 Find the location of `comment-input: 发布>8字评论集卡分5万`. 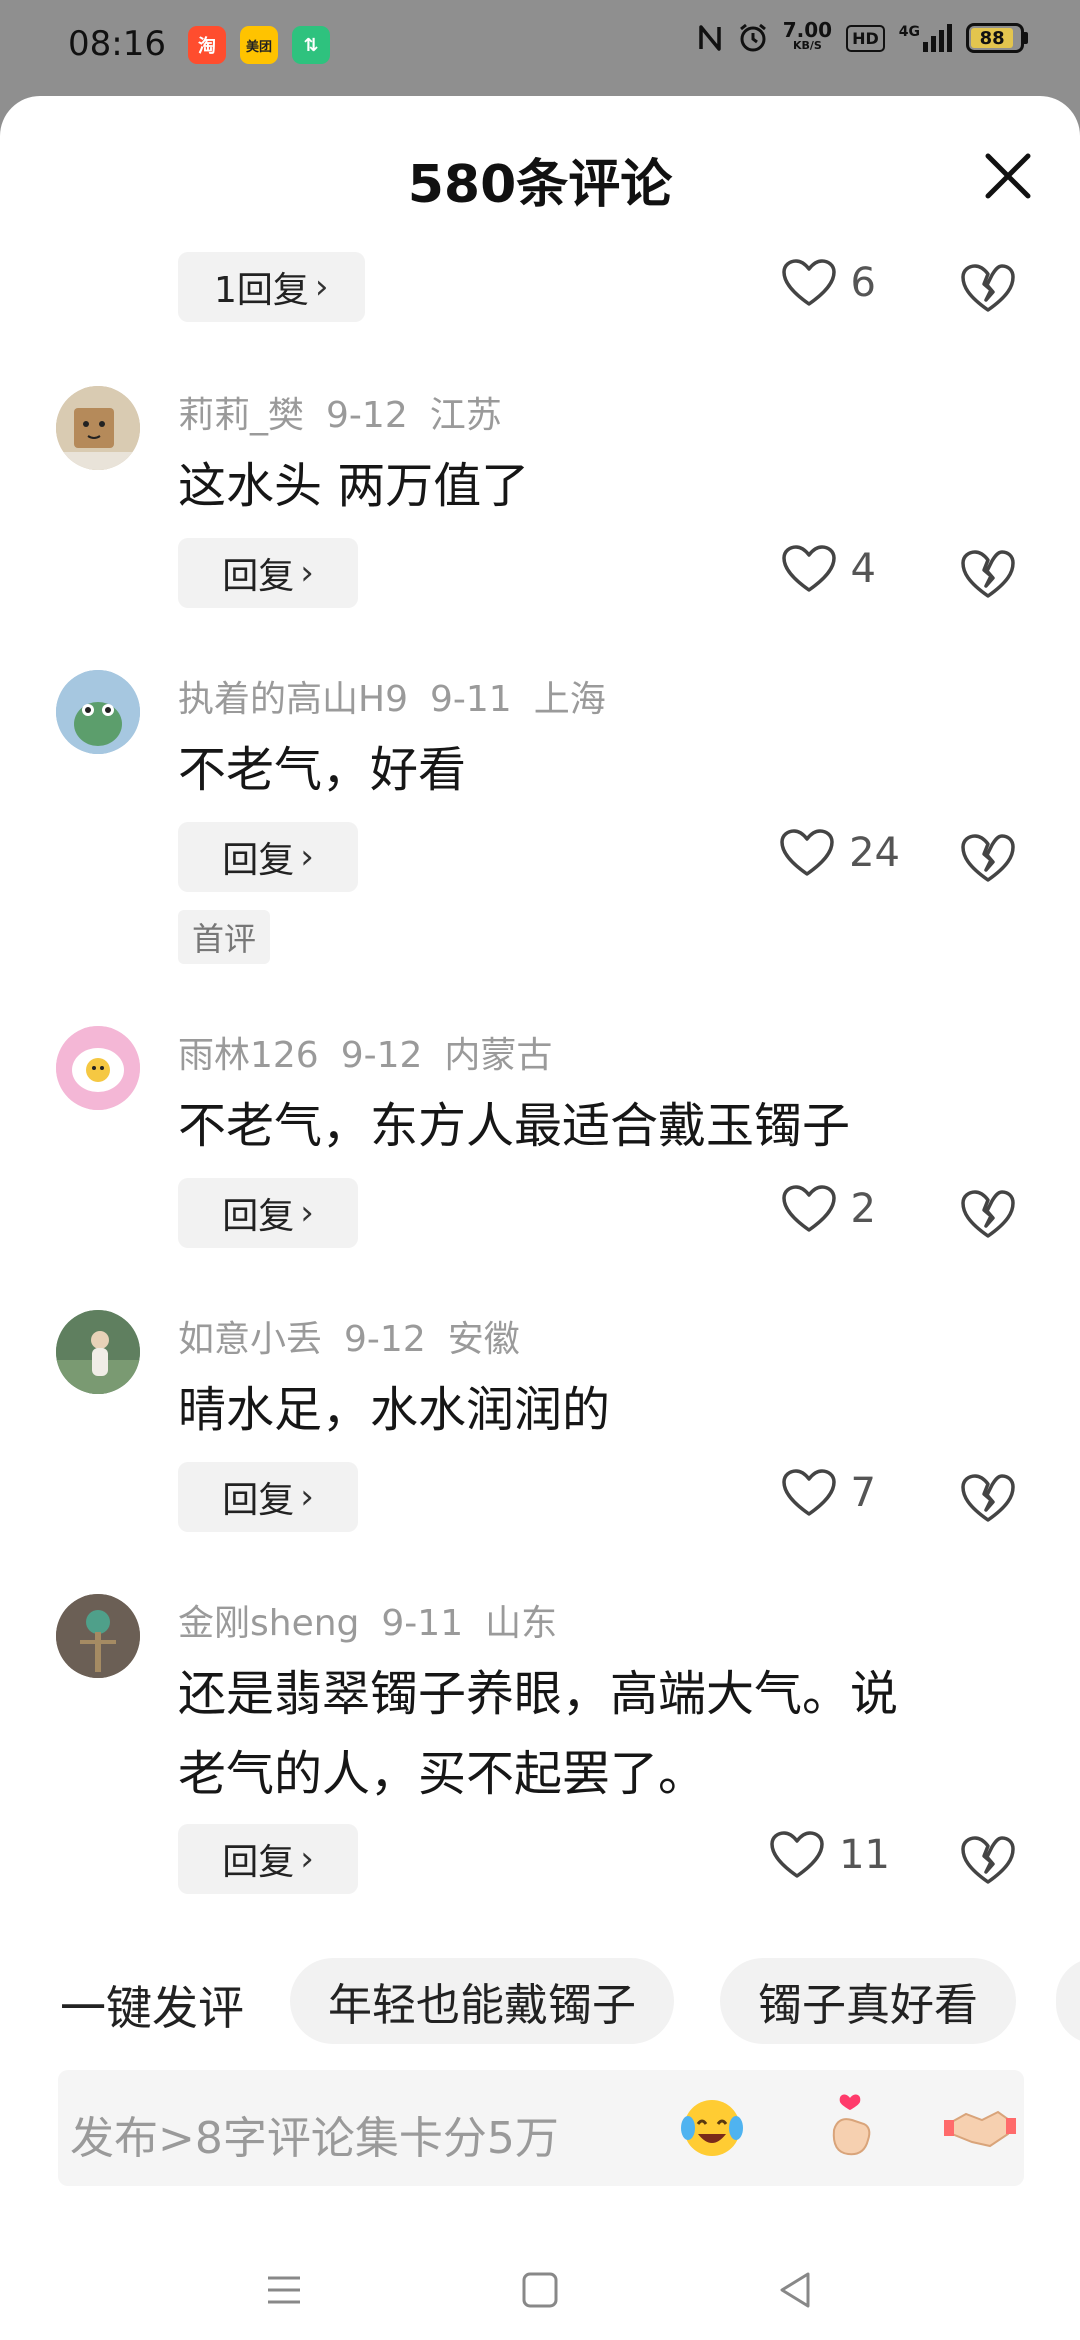

comment-input: 发布>8字评论集卡分5万 is located at coordinates (541, 2128).